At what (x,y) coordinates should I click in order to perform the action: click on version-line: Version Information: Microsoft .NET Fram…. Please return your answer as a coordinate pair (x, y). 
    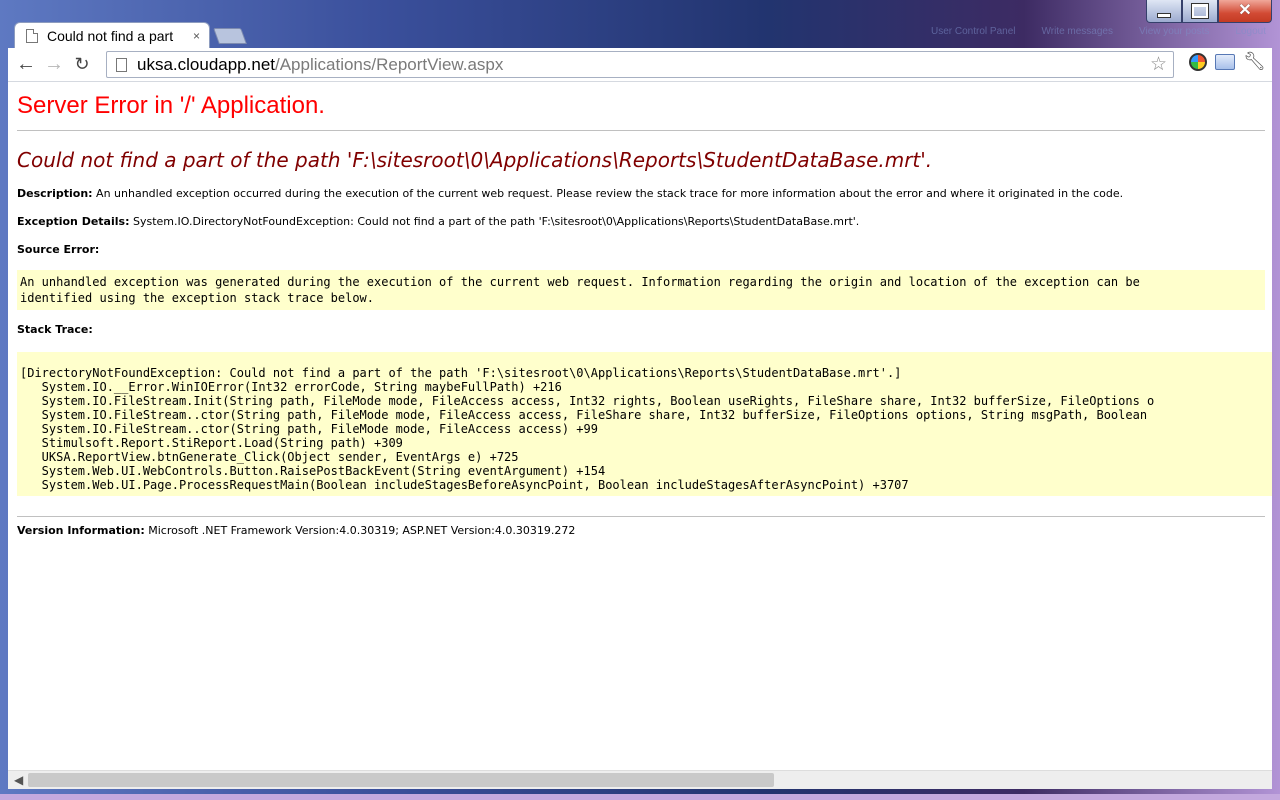
    Looking at the image, I should click on (296, 530).